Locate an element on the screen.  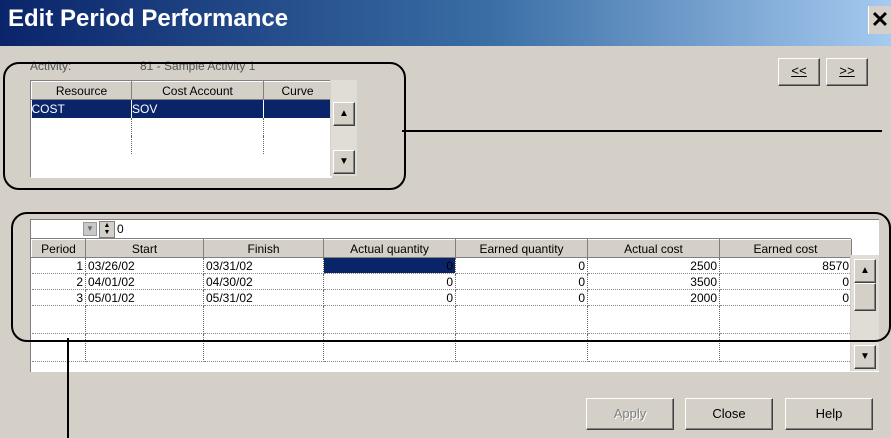
resource-grid-callout is located at coordinates (204, 126).